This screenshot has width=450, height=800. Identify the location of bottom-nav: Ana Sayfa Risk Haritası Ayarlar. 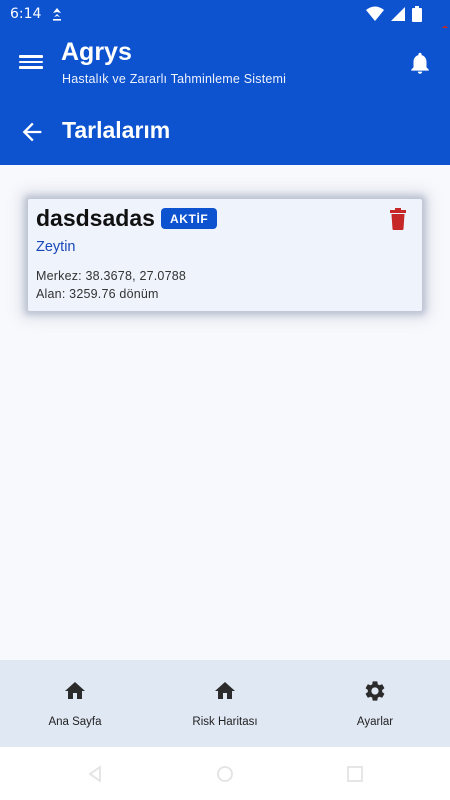
(225, 703).